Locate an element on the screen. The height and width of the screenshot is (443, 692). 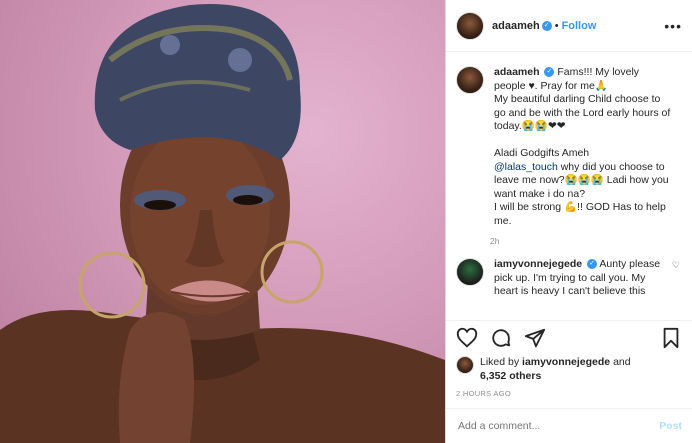
likes-middle: and is located at coordinates (620, 362).